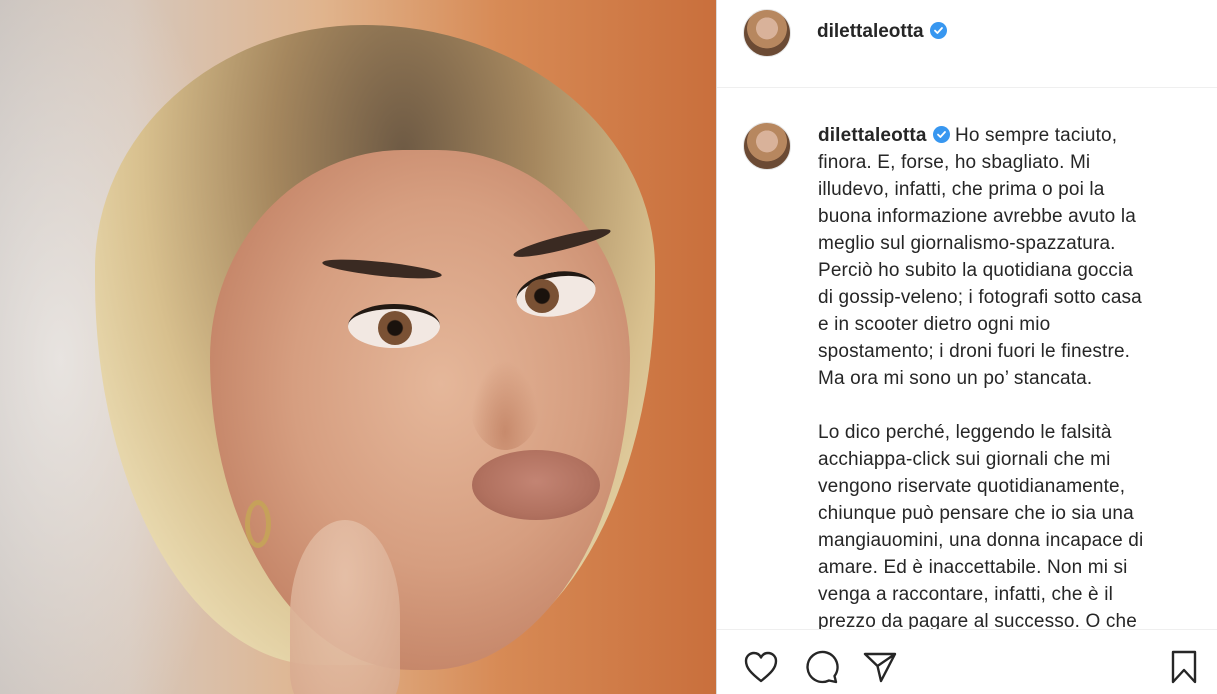 The width and height of the screenshot is (1217, 694). What do you see at coordinates (872, 135) in the screenshot?
I see `caption-username: dilettaleotta` at bounding box center [872, 135].